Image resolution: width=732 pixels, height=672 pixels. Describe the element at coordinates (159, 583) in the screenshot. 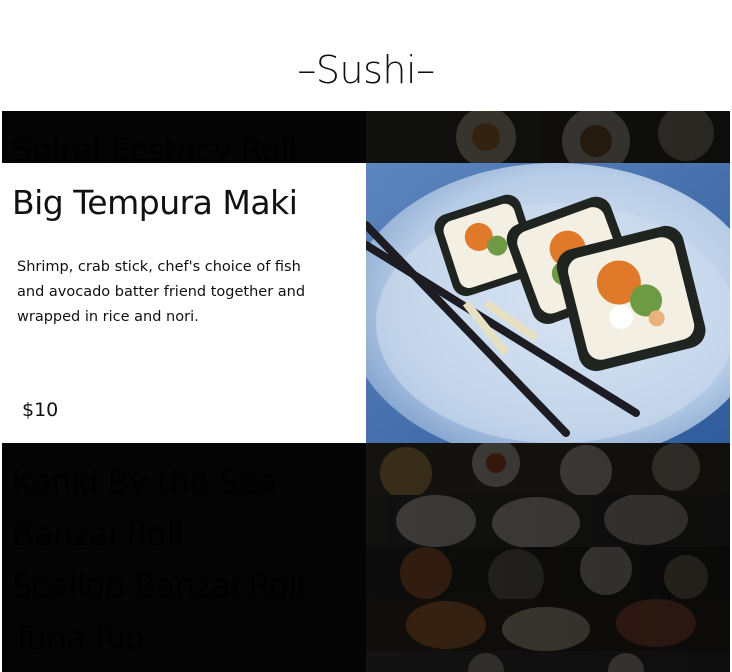

I see `menu-item-title: Scallop Banzai Roll` at that location.